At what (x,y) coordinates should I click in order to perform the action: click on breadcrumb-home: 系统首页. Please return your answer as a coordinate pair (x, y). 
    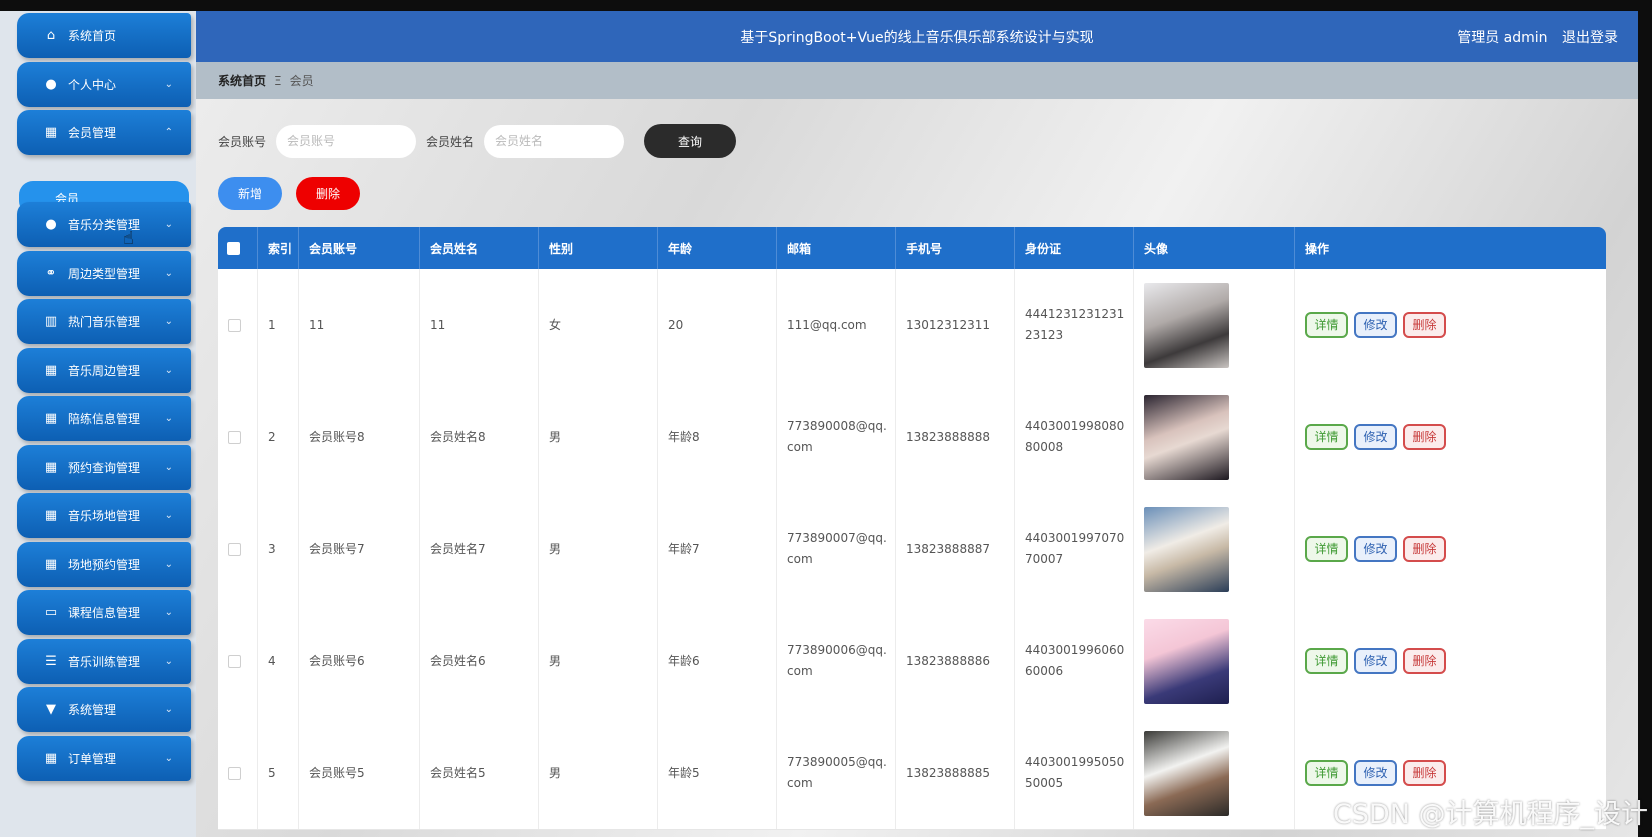
    Looking at the image, I should click on (242, 80).